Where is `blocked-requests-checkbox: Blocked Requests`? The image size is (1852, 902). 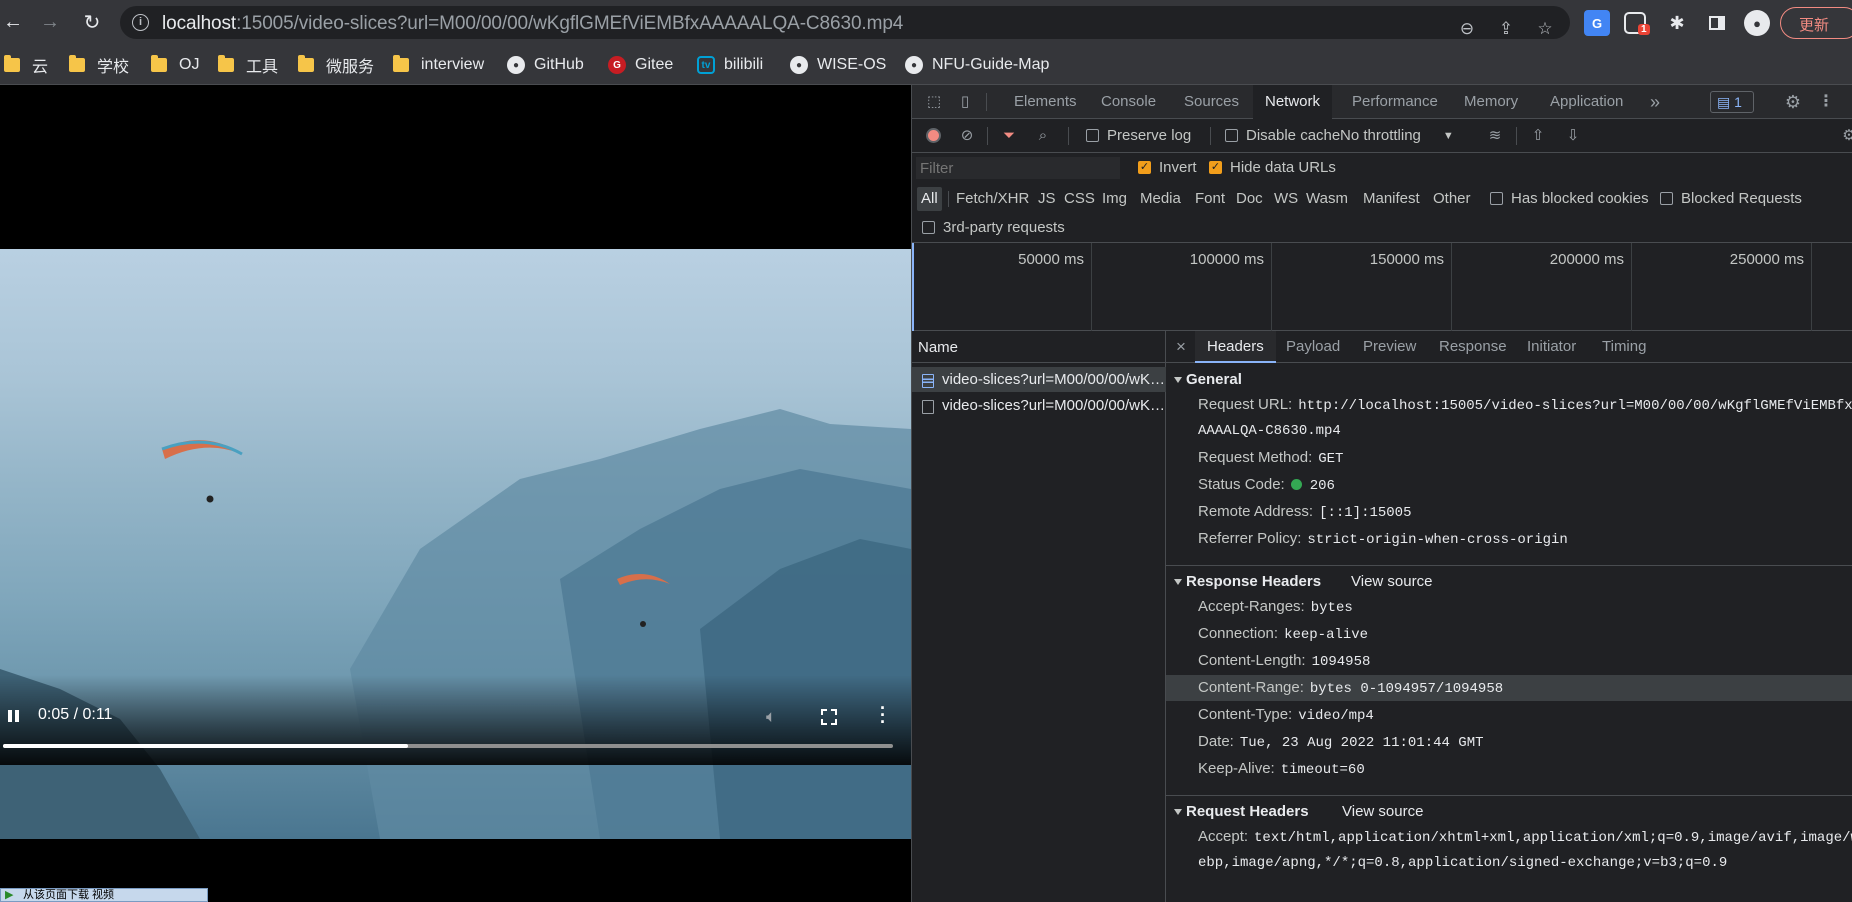 blocked-requests-checkbox: Blocked Requests is located at coordinates (1731, 198).